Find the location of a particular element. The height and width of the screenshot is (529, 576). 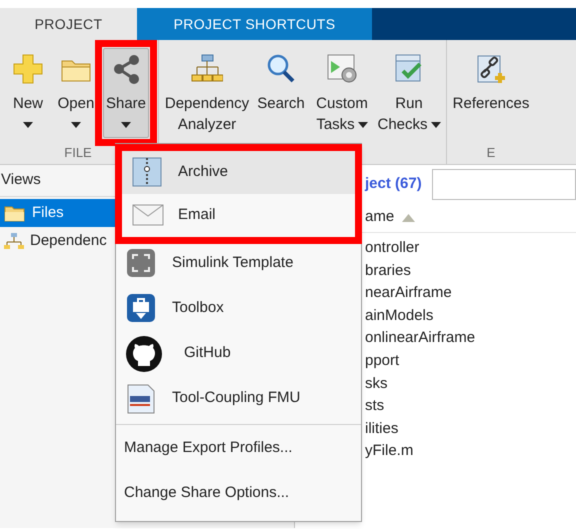

ribbon-button: Dependency Analyzer is located at coordinates (207, 93).